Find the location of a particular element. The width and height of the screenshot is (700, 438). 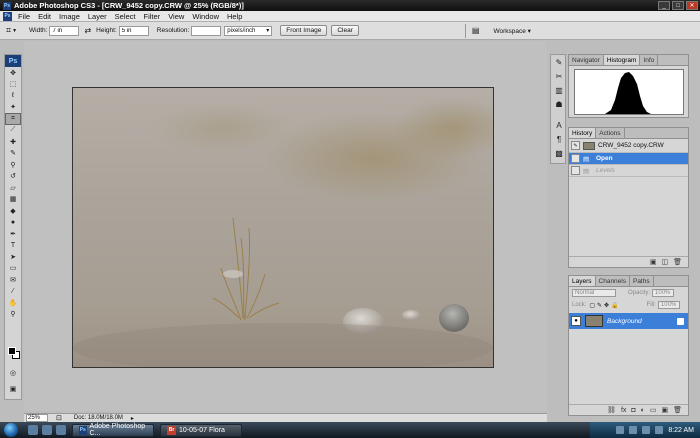

minimize-button: _ is located at coordinates (664, 5).